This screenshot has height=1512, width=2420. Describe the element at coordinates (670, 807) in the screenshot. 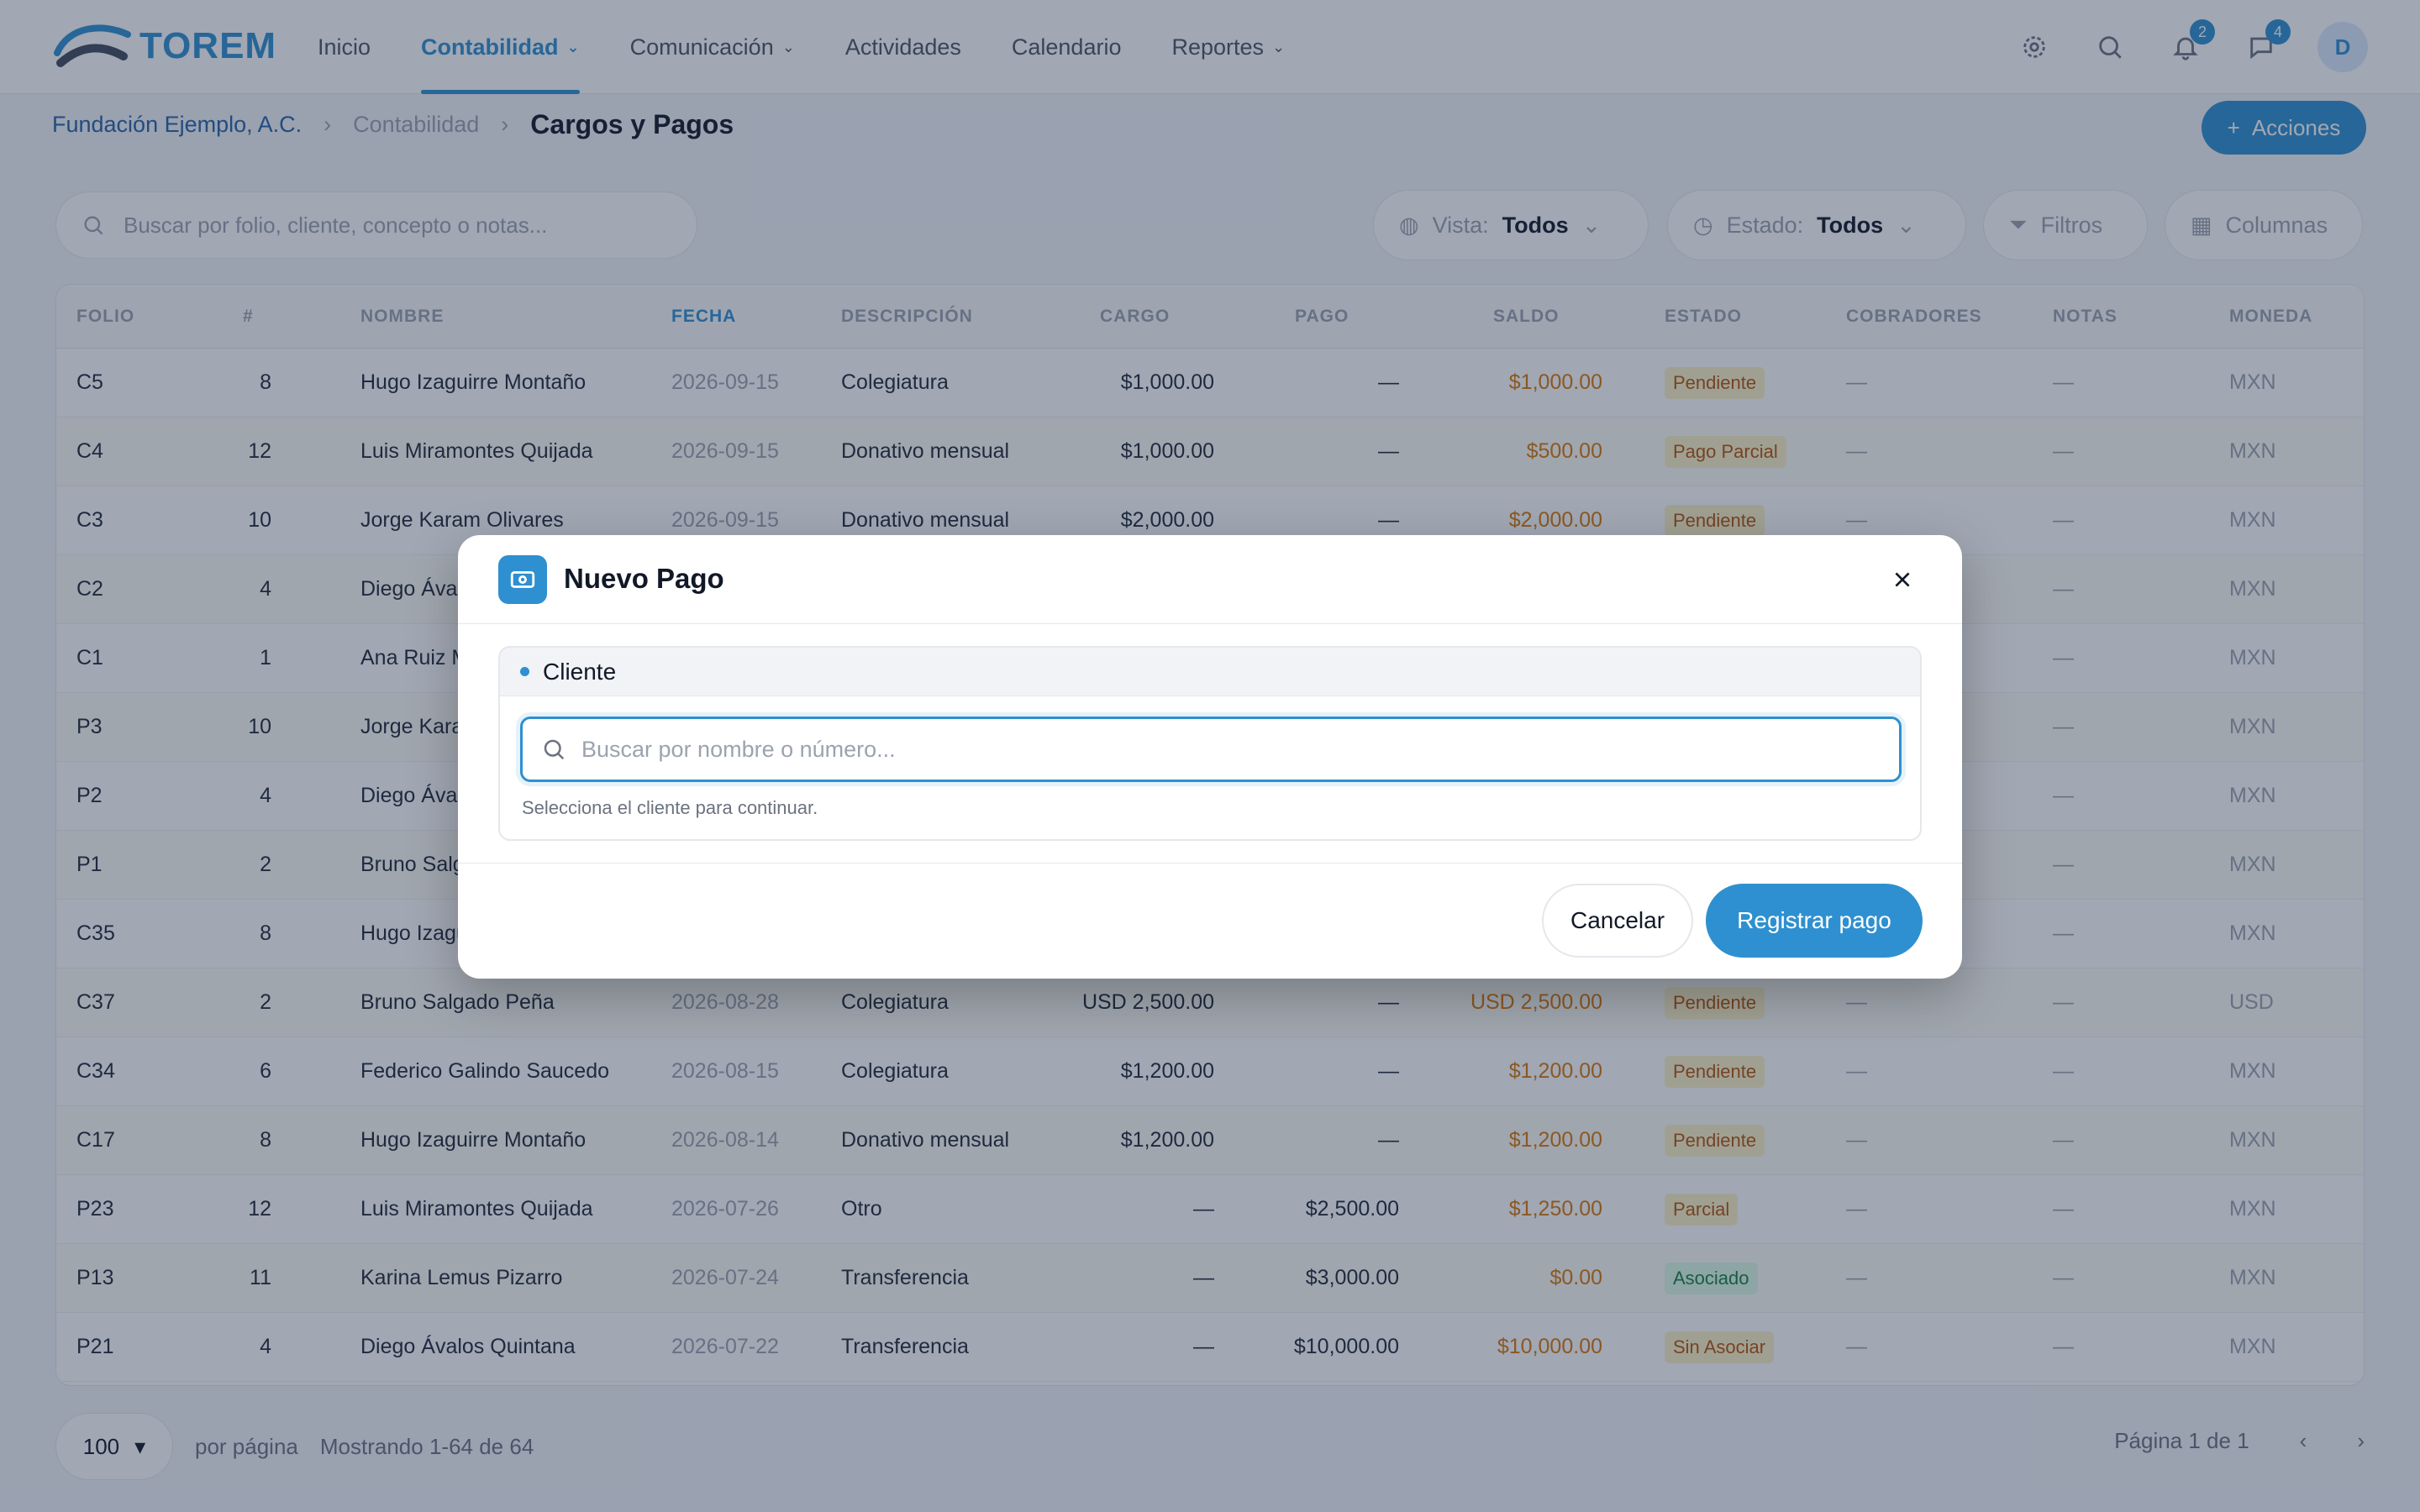

I see `client-hint: Selecciona el cliente para continuar.` at that location.